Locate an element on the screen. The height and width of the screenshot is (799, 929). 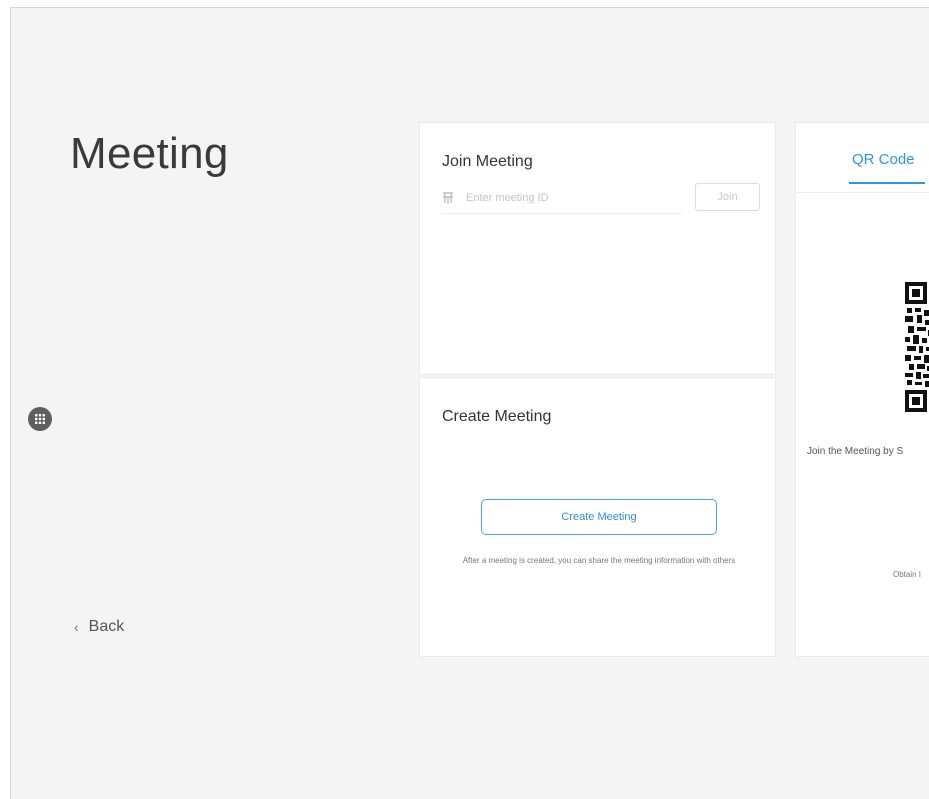
meeting-id-field is located at coordinates (562, 198).